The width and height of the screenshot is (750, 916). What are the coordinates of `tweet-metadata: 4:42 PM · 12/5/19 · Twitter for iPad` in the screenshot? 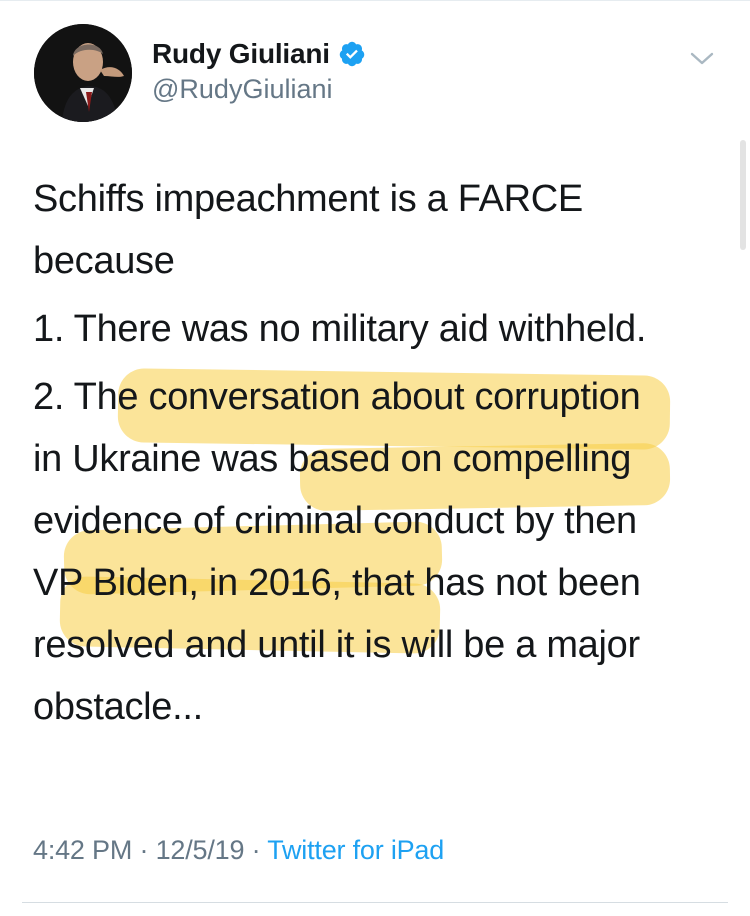 It's located at (238, 850).